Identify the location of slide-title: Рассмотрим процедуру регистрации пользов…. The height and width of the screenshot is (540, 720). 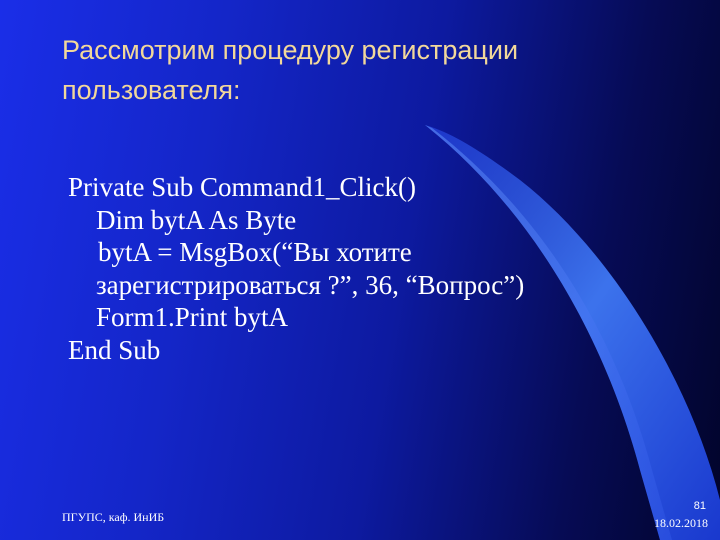
(362, 70).